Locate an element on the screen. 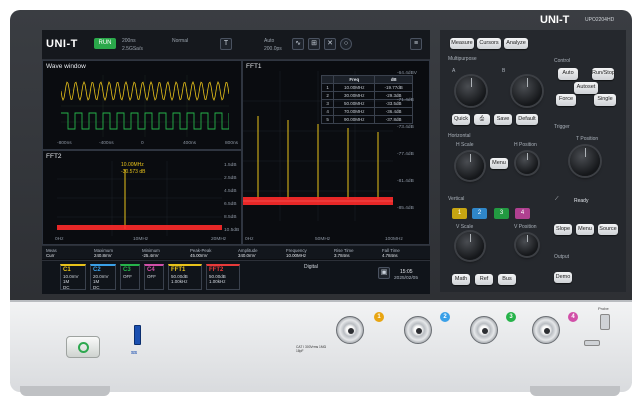 The height and width of the screenshot is (403, 640). channel-2-button: 2 is located at coordinates (479, 213).